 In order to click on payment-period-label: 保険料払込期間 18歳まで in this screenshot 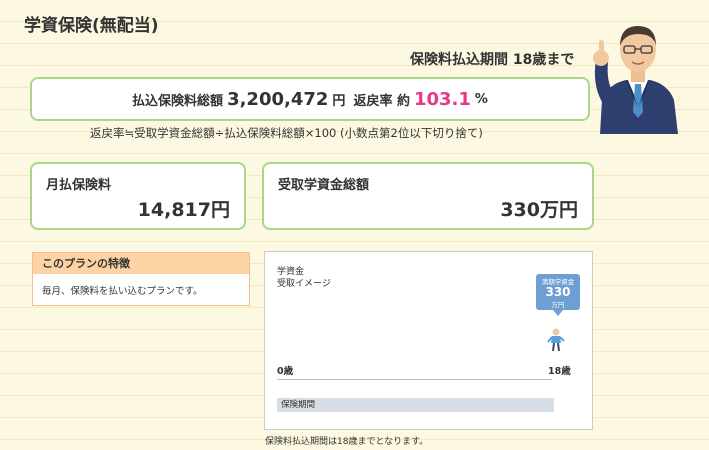, I will do `click(492, 60)`.